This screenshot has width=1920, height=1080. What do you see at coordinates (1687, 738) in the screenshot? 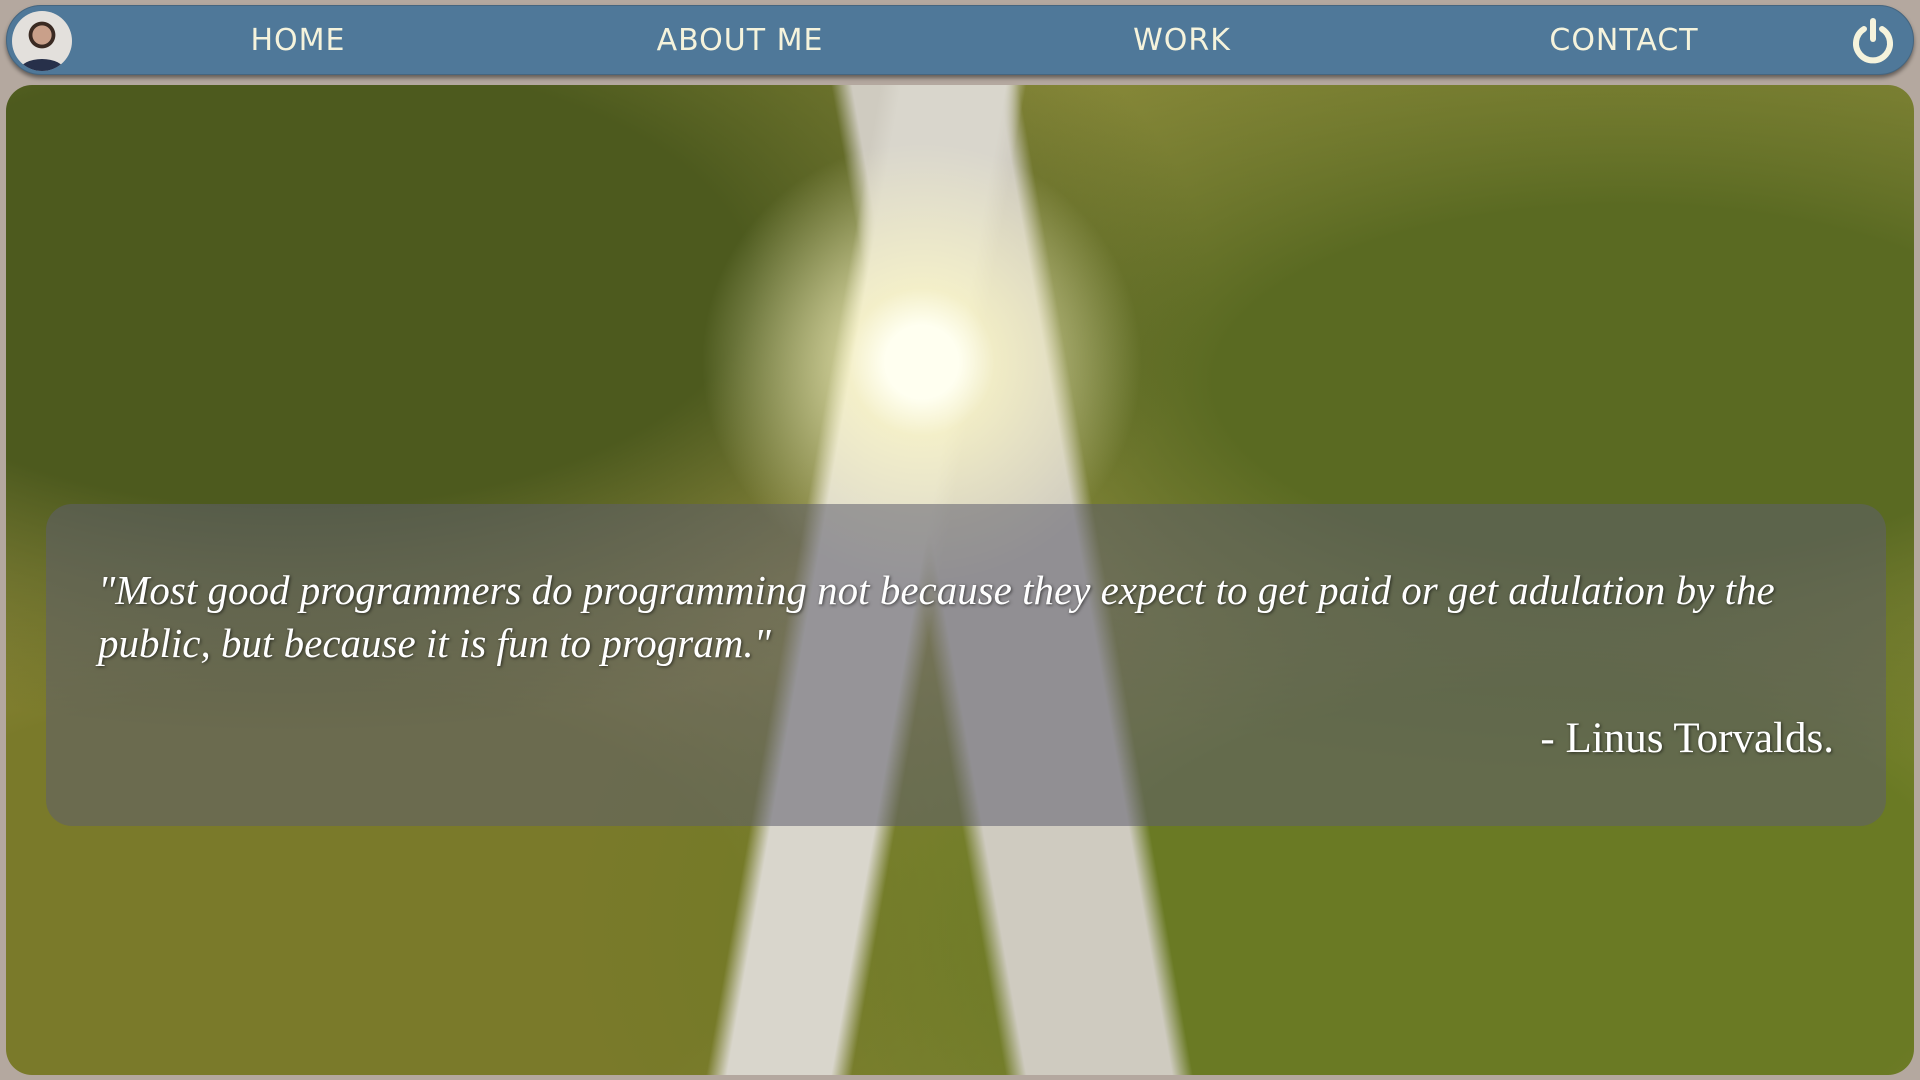
I see `quote-author: - Linus Torvalds.` at bounding box center [1687, 738].